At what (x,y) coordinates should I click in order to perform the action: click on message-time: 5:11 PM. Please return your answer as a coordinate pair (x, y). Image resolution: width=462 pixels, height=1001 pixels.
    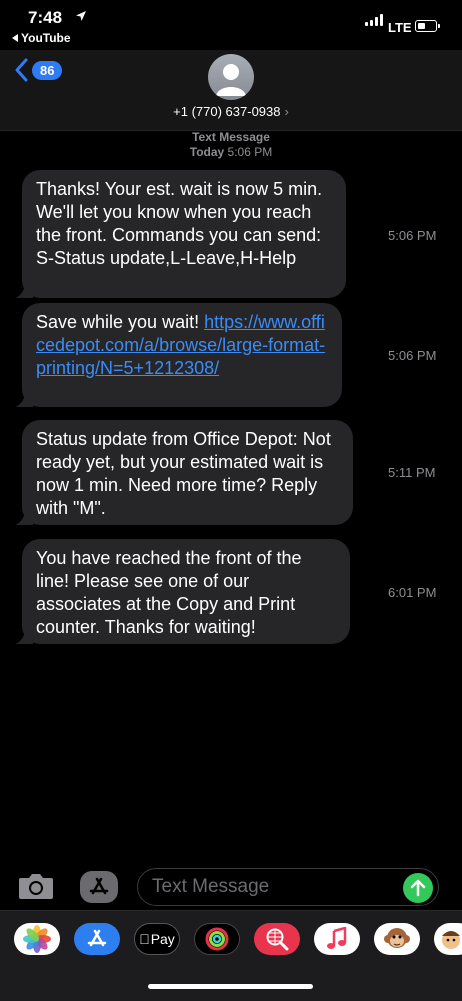
    Looking at the image, I should click on (412, 472).